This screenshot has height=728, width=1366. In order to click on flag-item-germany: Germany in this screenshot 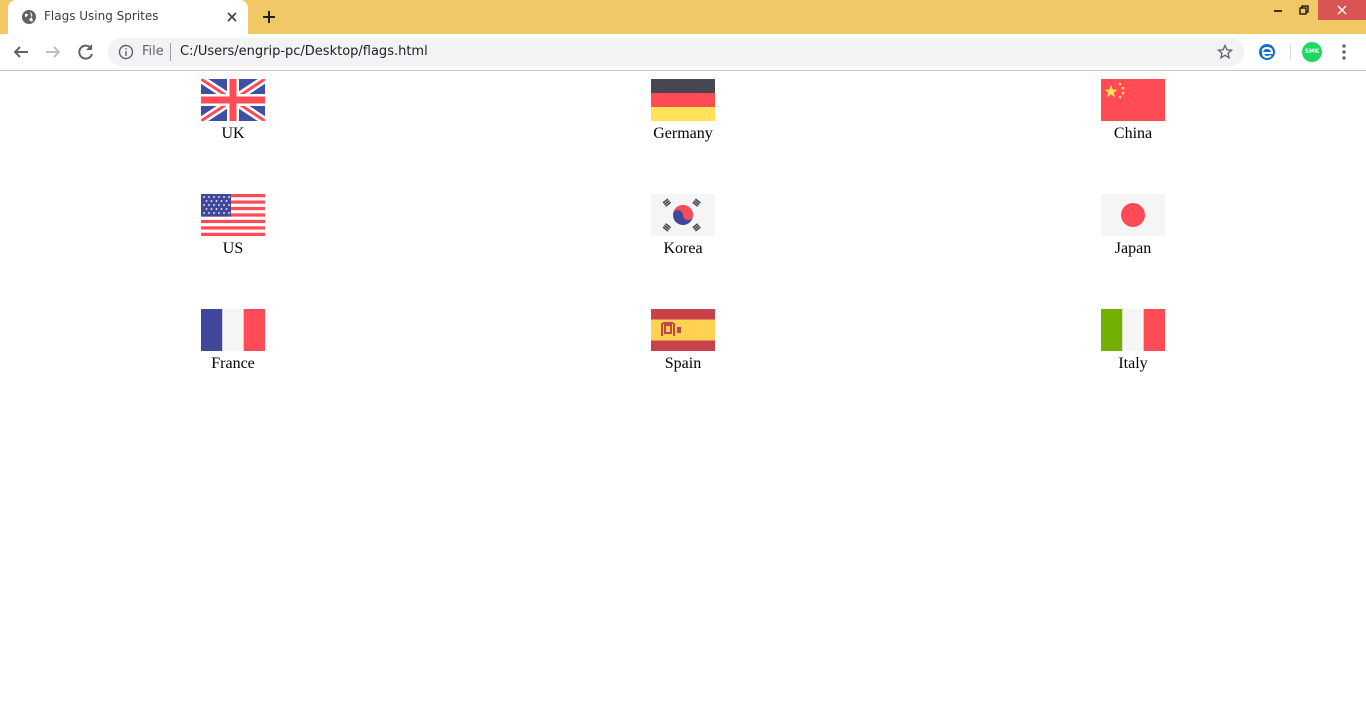, I will do `click(683, 111)`.